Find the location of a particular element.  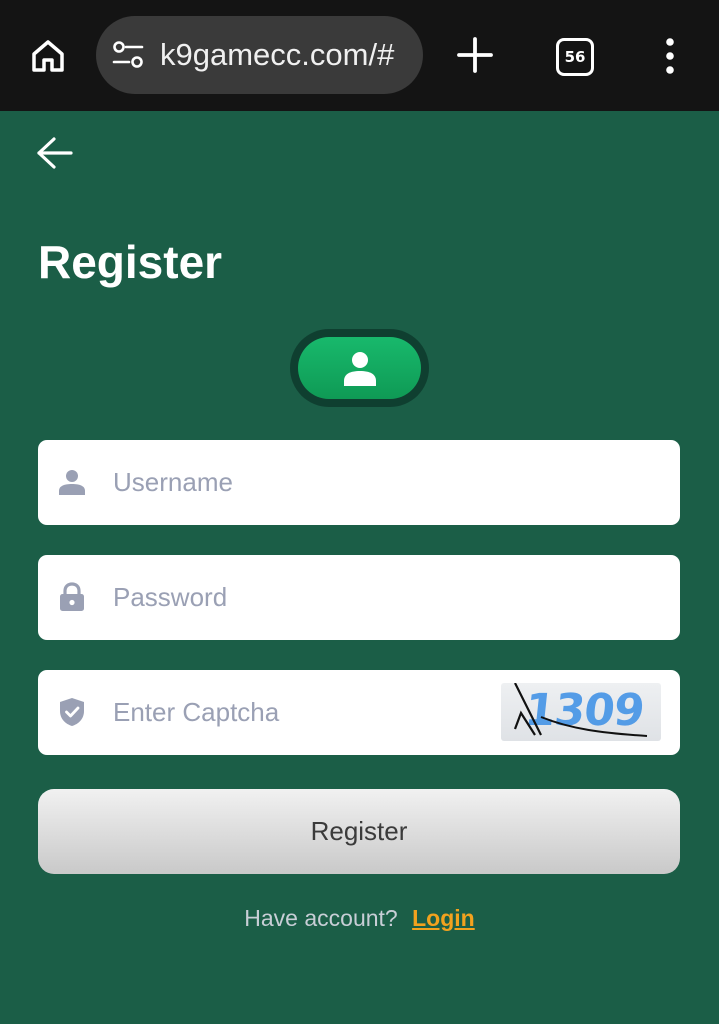

lock-icon is located at coordinates (72, 597).